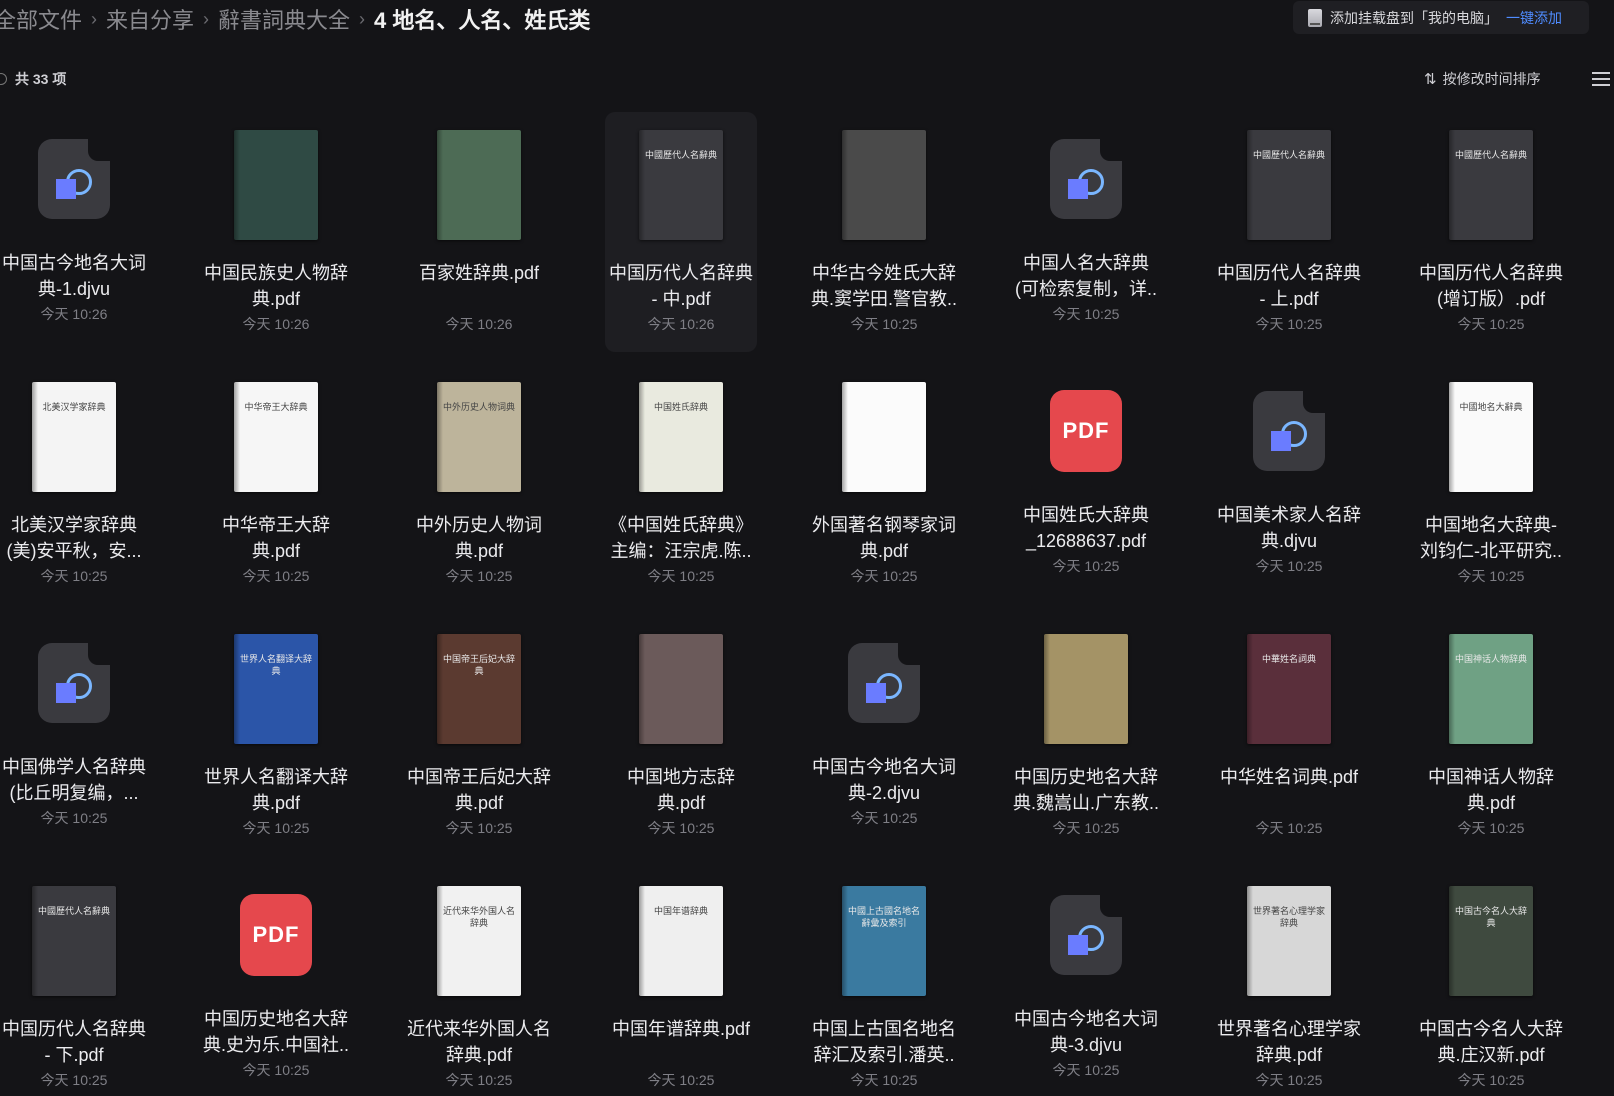 The image size is (1614, 1096). What do you see at coordinates (275, 1032) in the screenshot?
I see `file-name: 中国历史地名大辞典.史为乐.中国社..` at bounding box center [275, 1032].